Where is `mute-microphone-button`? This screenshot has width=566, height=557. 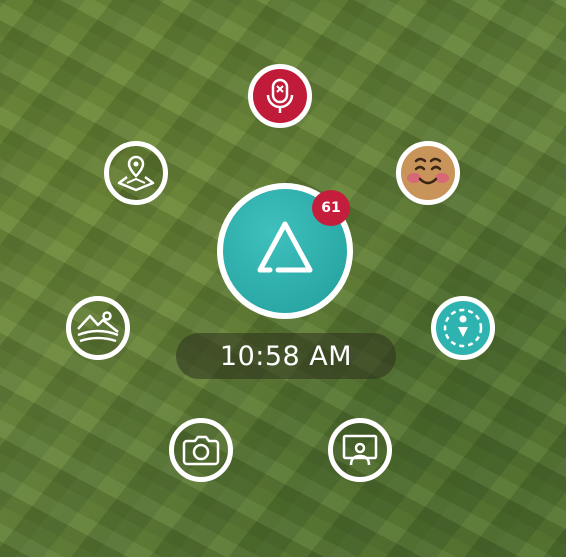
mute-microphone-button is located at coordinates (280, 96).